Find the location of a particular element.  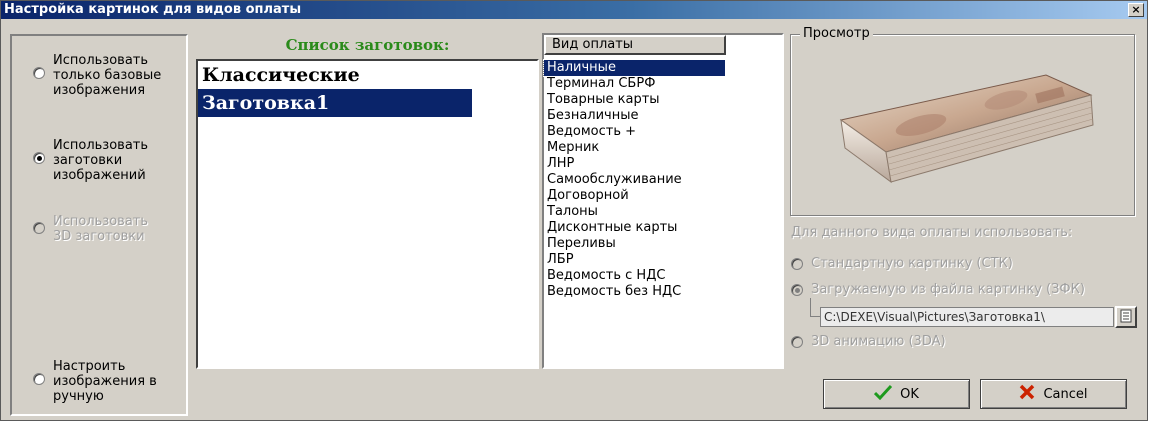

close-icon: × is located at coordinates (1136, 9).